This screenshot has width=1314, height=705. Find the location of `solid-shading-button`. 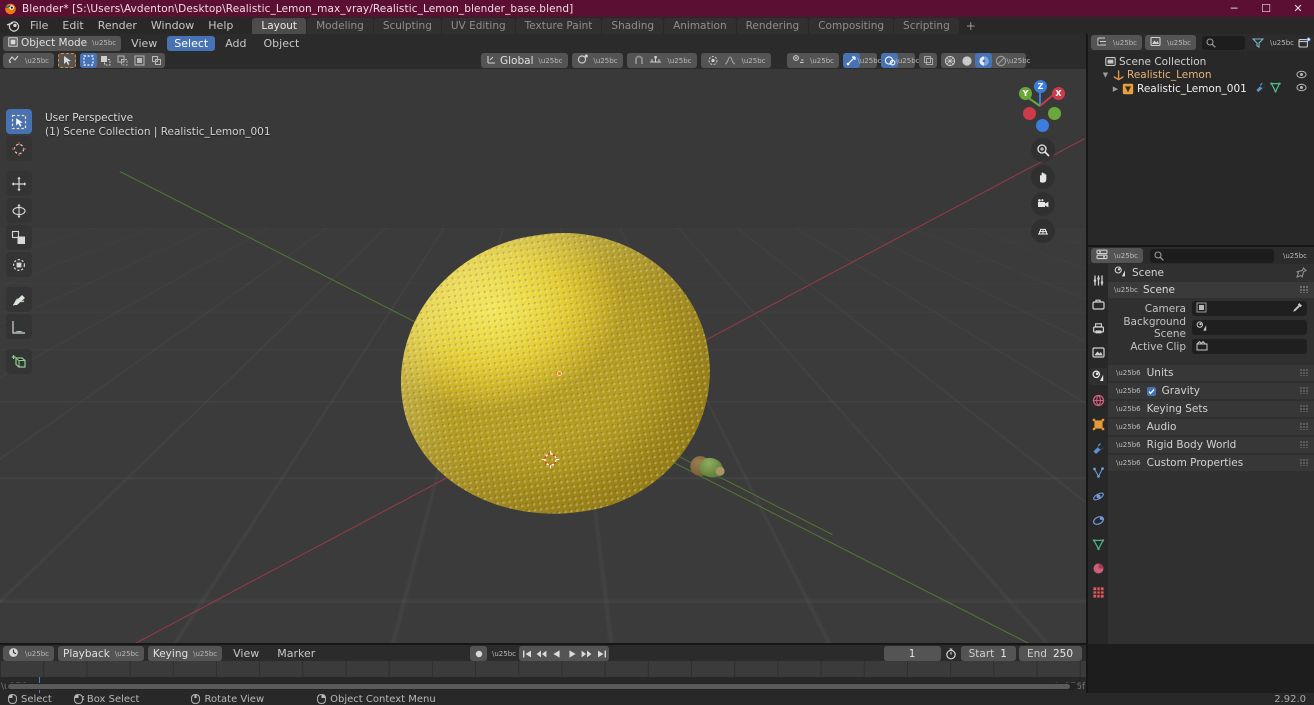

solid-shading-button is located at coordinates (966, 60).